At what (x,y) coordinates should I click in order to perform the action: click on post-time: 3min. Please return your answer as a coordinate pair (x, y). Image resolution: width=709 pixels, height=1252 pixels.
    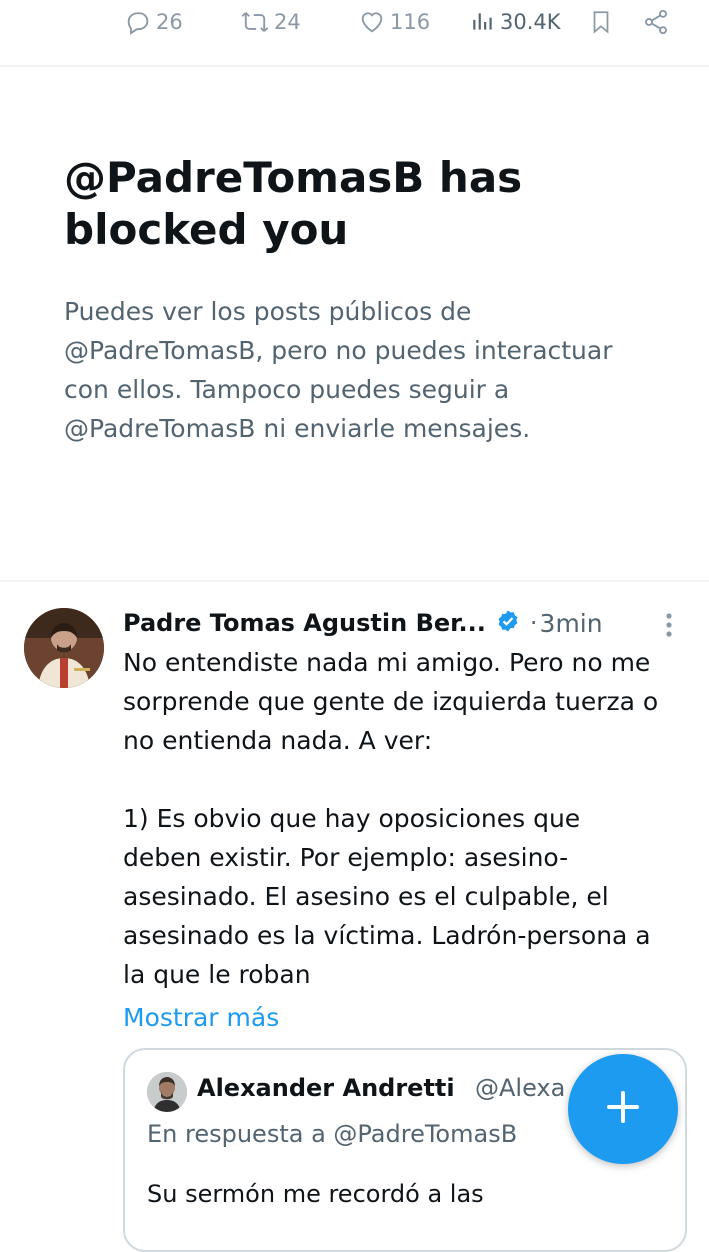
    Looking at the image, I should click on (571, 623).